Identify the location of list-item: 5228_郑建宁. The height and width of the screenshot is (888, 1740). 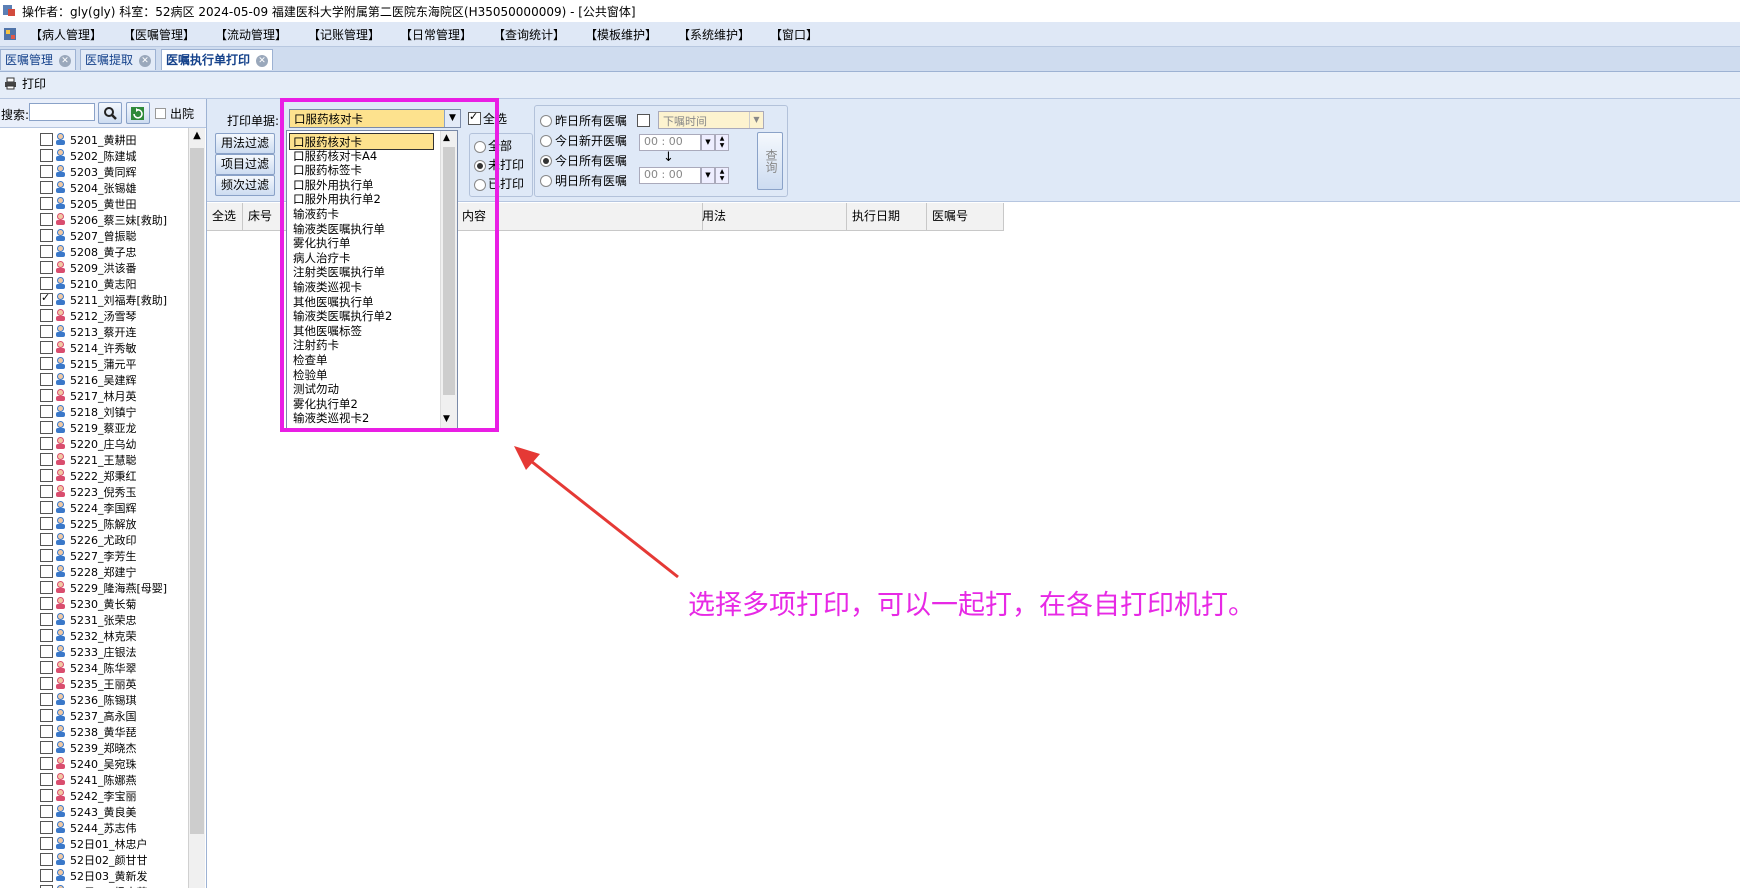
(94, 571).